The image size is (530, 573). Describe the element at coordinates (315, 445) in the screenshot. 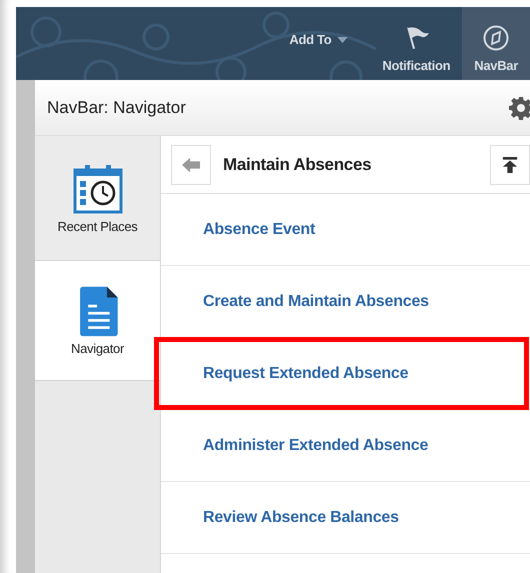

I see `navigation-link: Administer Extended Absence` at that location.